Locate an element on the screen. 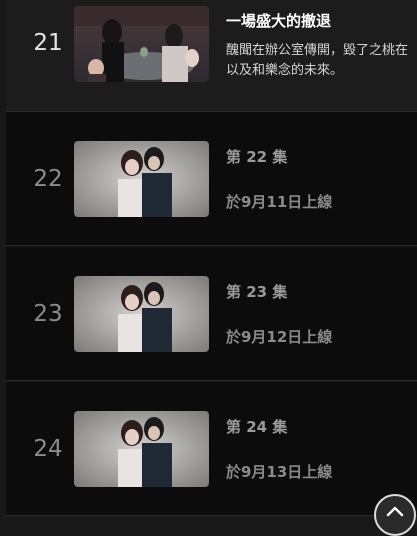 The height and width of the screenshot is (536, 417). episode-description-line: 醜聞在辦公室傳開，毀了之桃在 is located at coordinates (317, 50).